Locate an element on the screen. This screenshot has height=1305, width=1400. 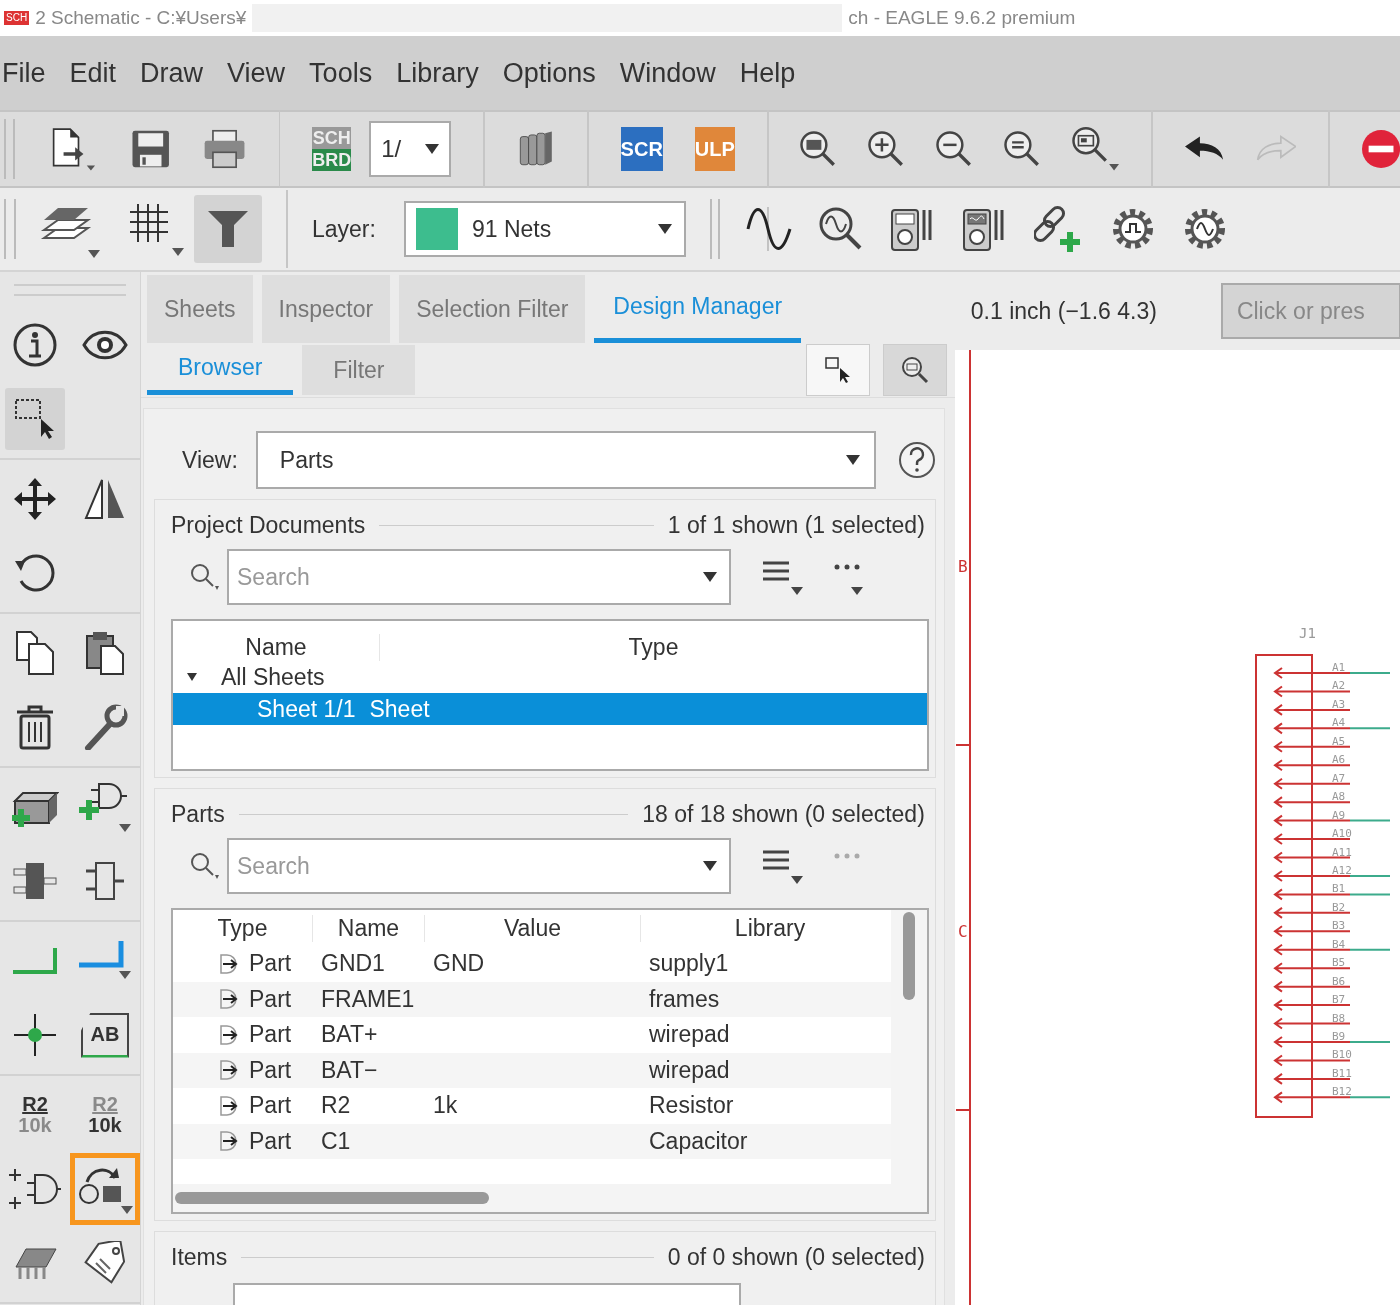
pin-label: A4 is located at coordinates (1338, 723).